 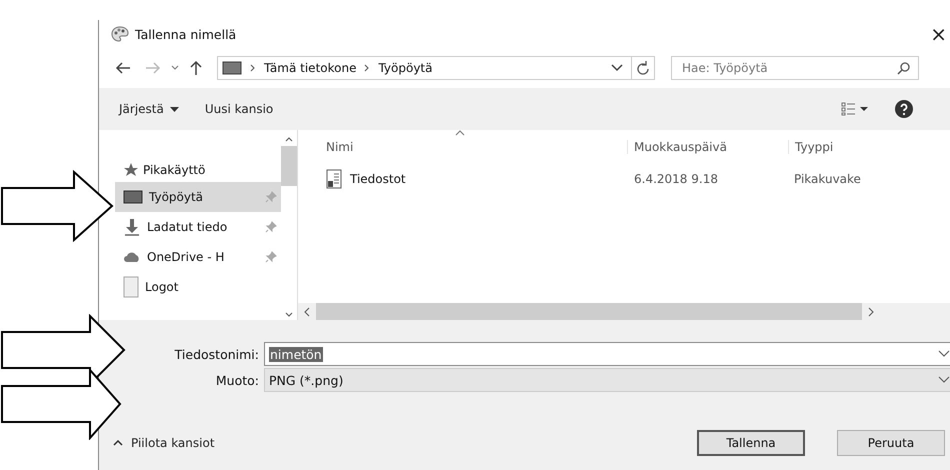 I want to click on breadcrumb: Tämä tietokone, so click(x=310, y=68).